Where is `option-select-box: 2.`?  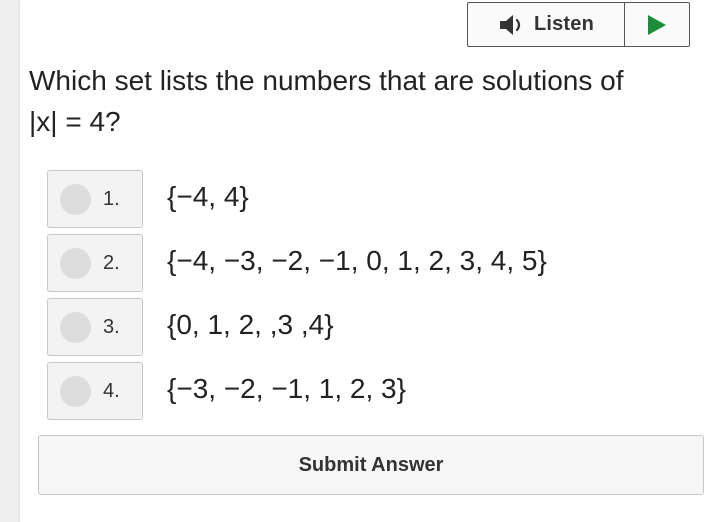
option-select-box: 2. is located at coordinates (95, 263).